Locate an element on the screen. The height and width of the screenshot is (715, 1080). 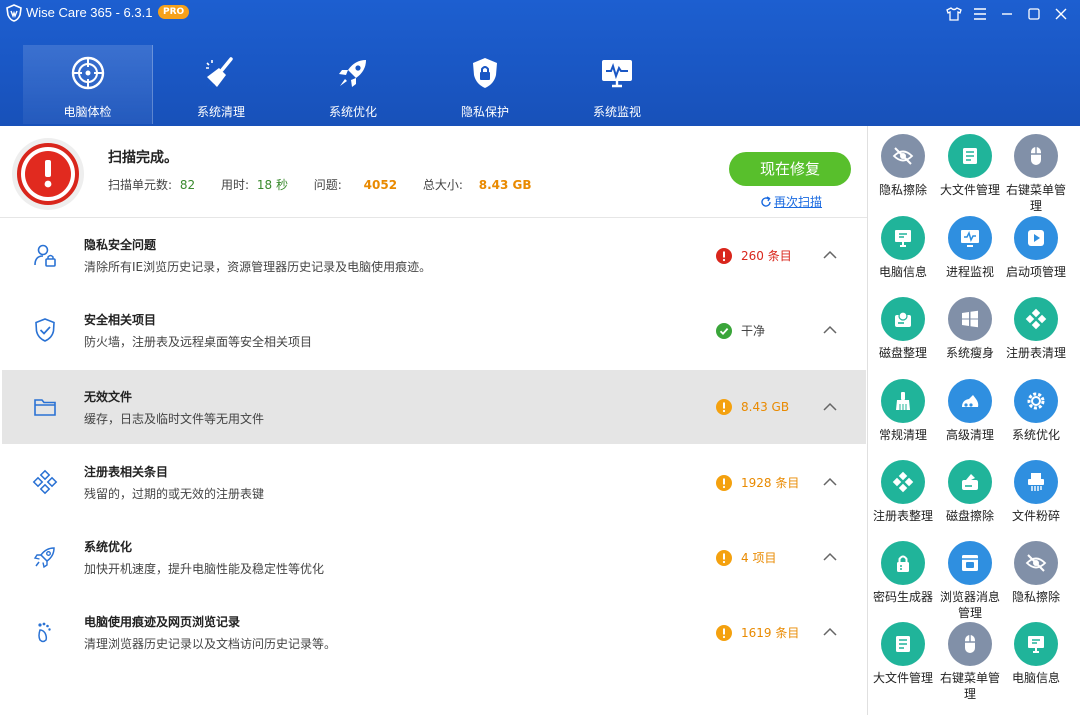
registry-defrag-icon is located at coordinates (903, 482).